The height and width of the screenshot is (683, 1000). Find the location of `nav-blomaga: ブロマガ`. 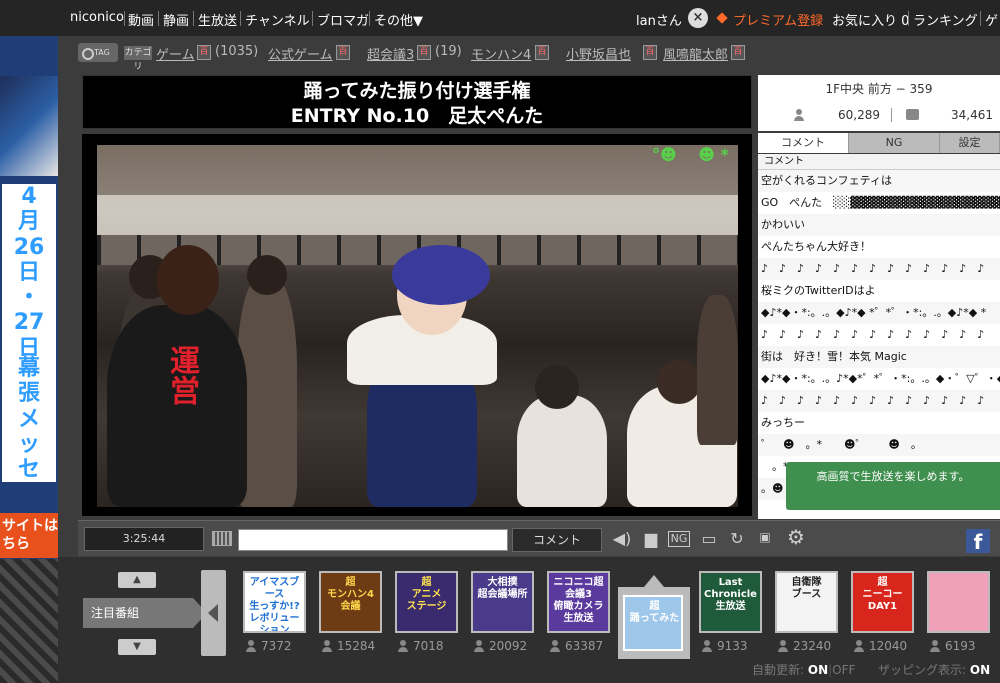

nav-blomaga: ブロマガ is located at coordinates (343, 19).